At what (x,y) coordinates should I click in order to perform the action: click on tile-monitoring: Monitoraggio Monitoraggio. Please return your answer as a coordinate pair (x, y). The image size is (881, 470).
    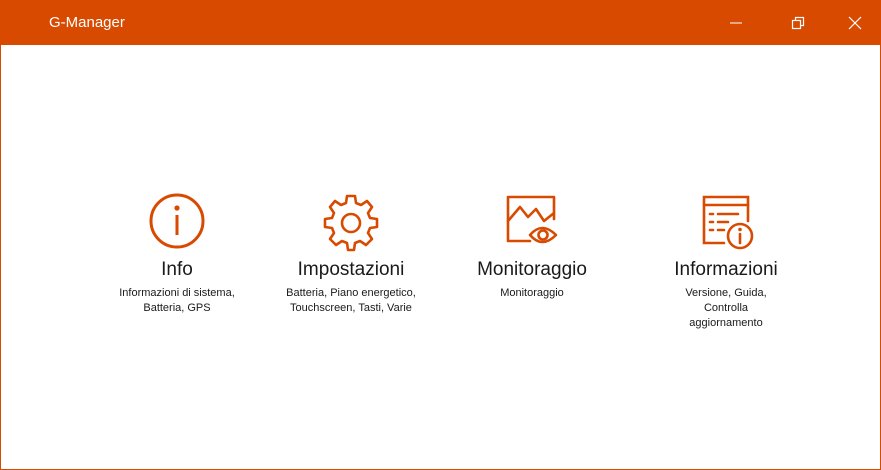
    Looking at the image, I should click on (532, 246).